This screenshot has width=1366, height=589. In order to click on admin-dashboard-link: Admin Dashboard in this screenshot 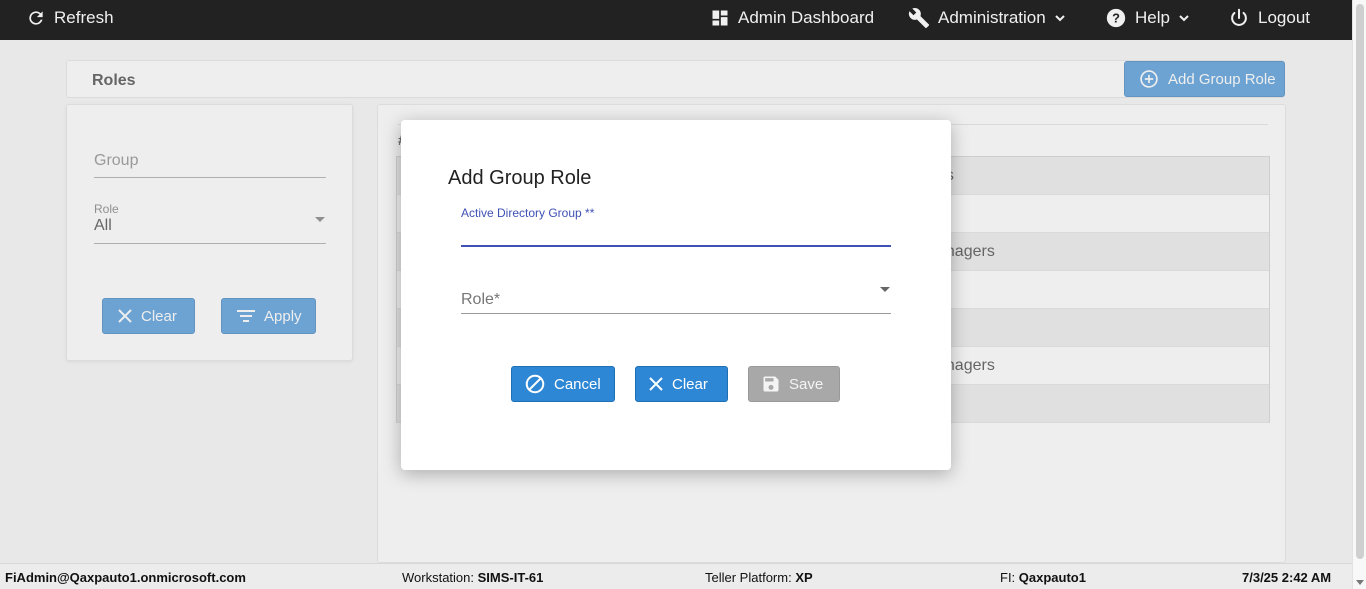, I will do `click(792, 18)`.